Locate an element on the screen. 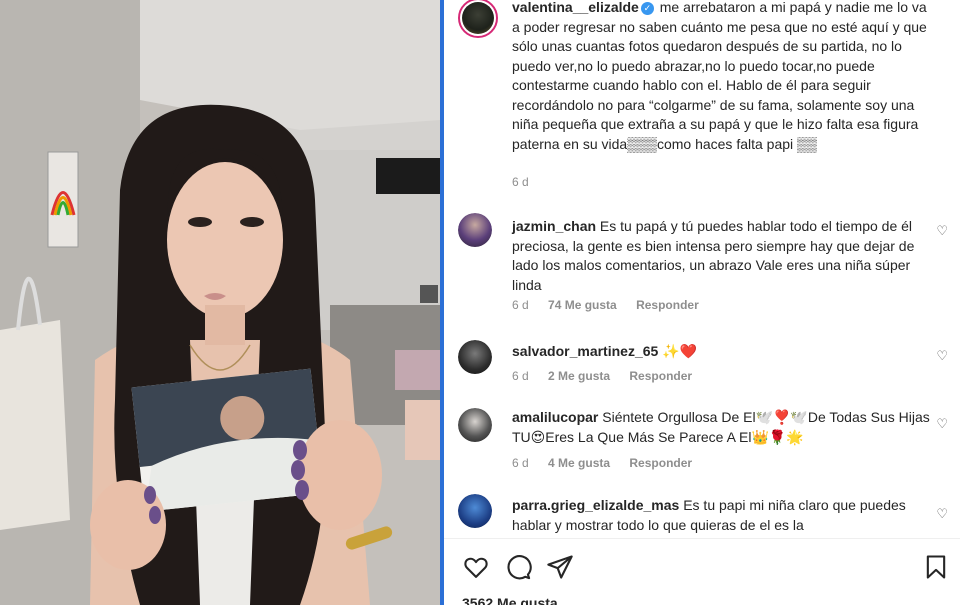 Image resolution: width=960 pixels, height=605 pixels. heart-icon is located at coordinates (476, 567).